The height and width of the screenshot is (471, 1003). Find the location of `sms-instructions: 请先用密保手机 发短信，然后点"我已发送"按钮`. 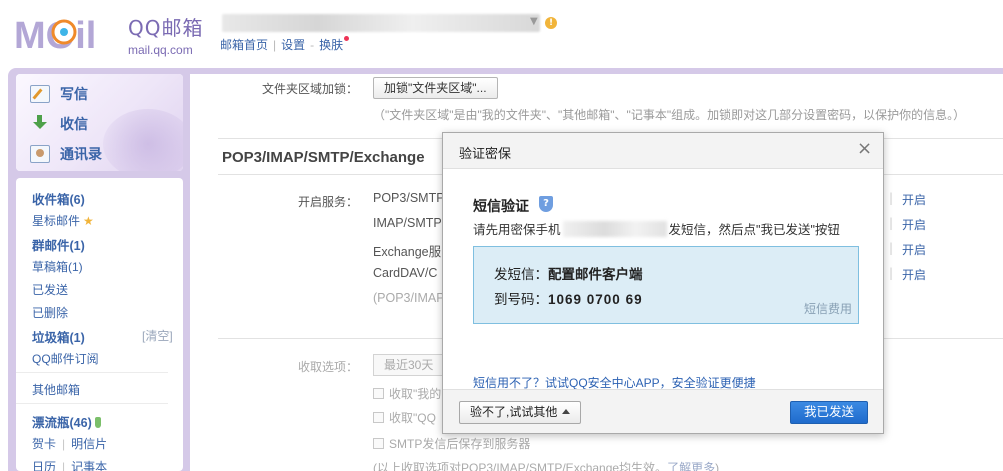

sms-instructions: 请先用密保手机 发短信，然后点"我已发送"按钮 is located at coordinates (656, 229).